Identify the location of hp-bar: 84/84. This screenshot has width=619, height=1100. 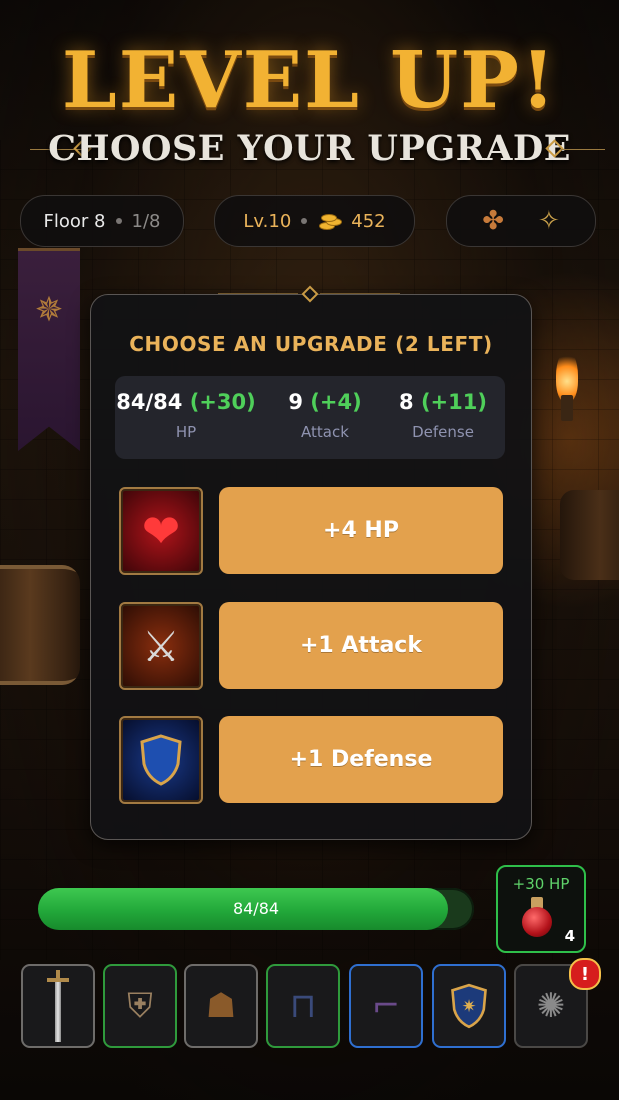
(256, 909).